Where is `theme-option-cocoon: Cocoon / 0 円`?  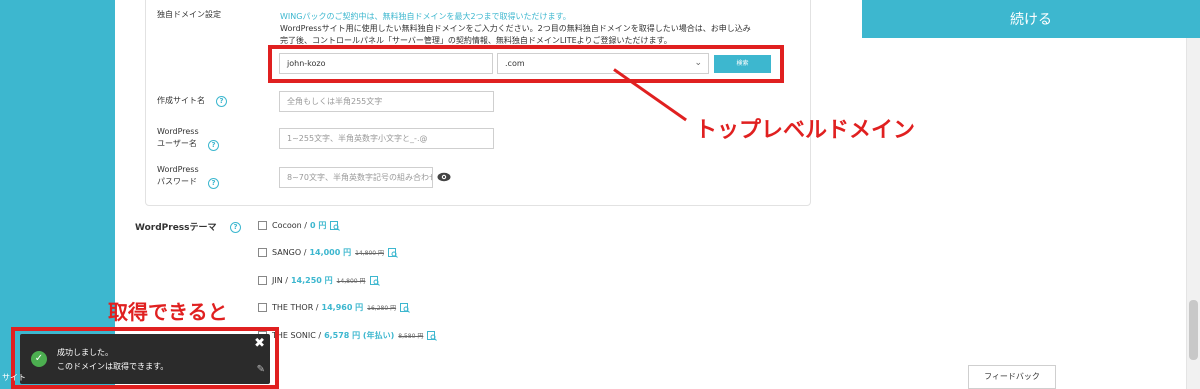
theme-option-cocoon: Cocoon / 0 円 is located at coordinates (299, 225).